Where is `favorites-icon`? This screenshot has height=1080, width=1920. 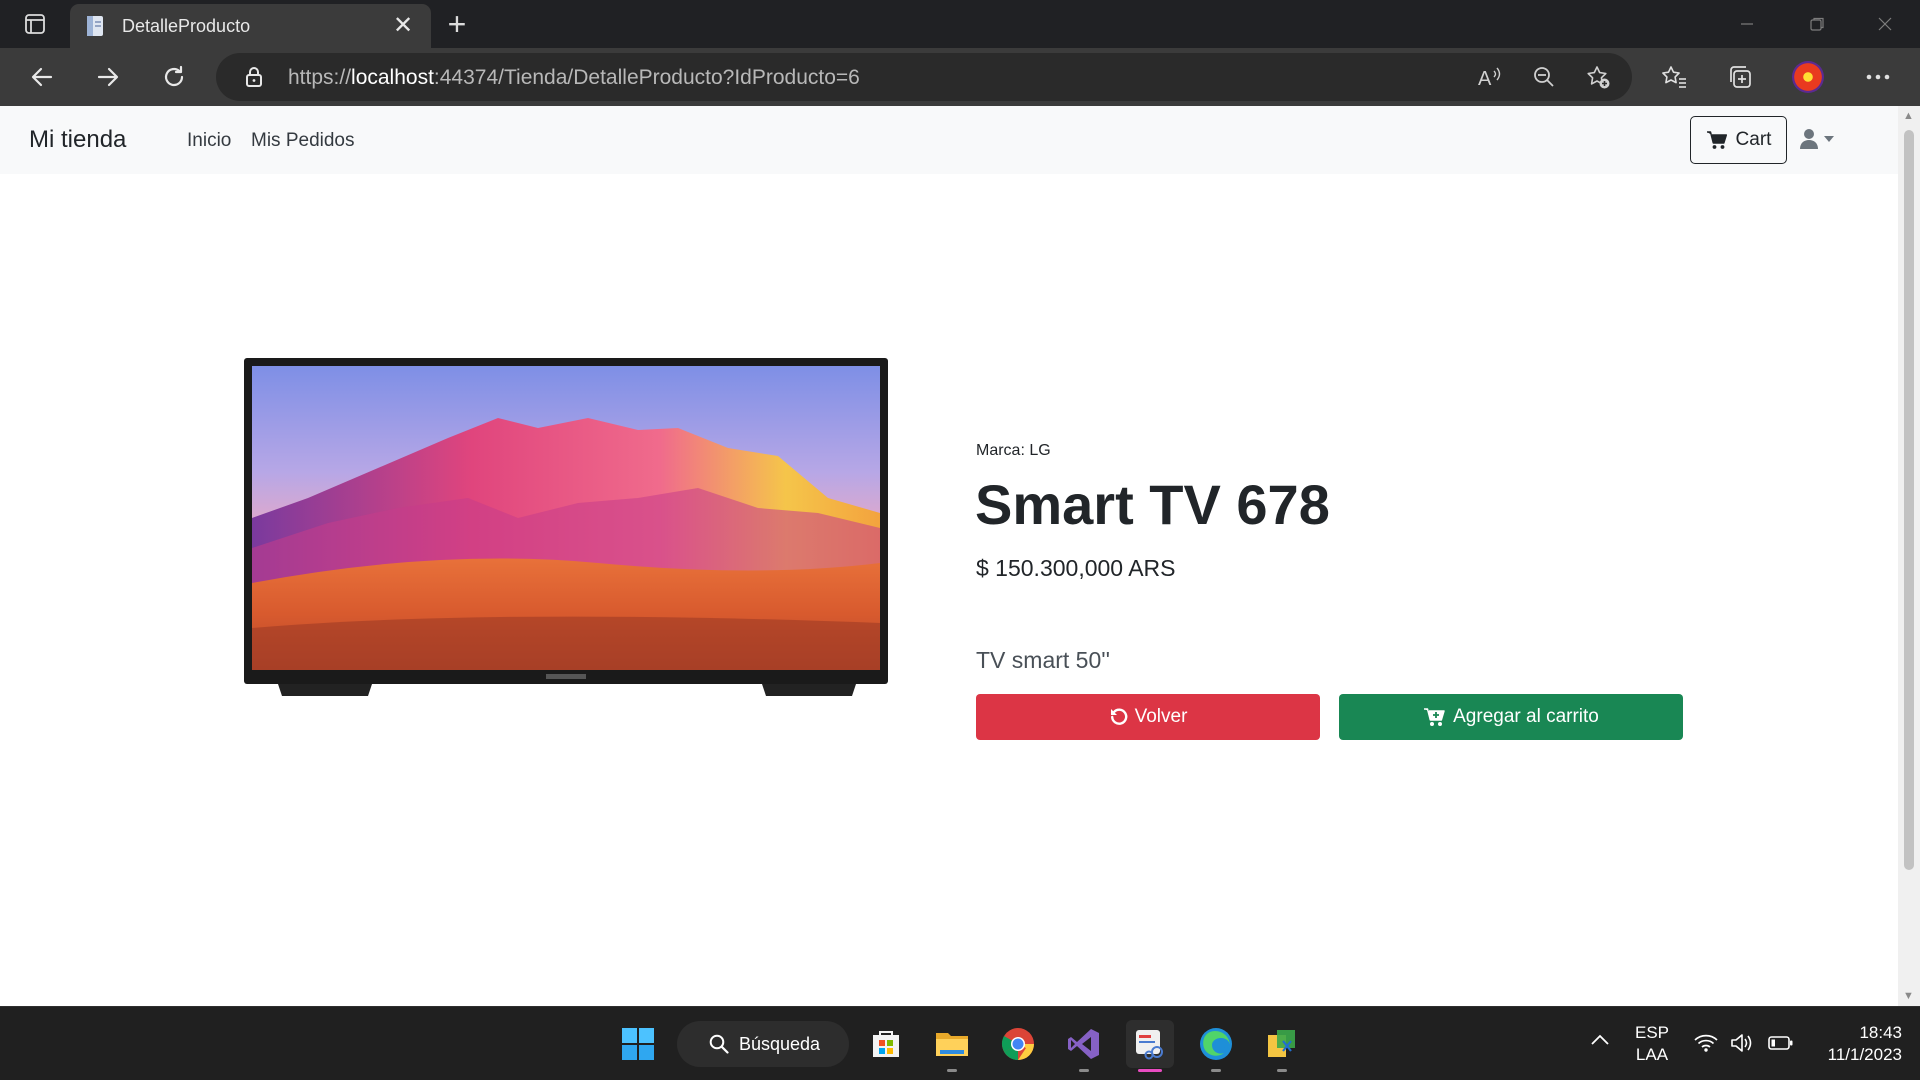
favorites-icon is located at coordinates (1674, 77).